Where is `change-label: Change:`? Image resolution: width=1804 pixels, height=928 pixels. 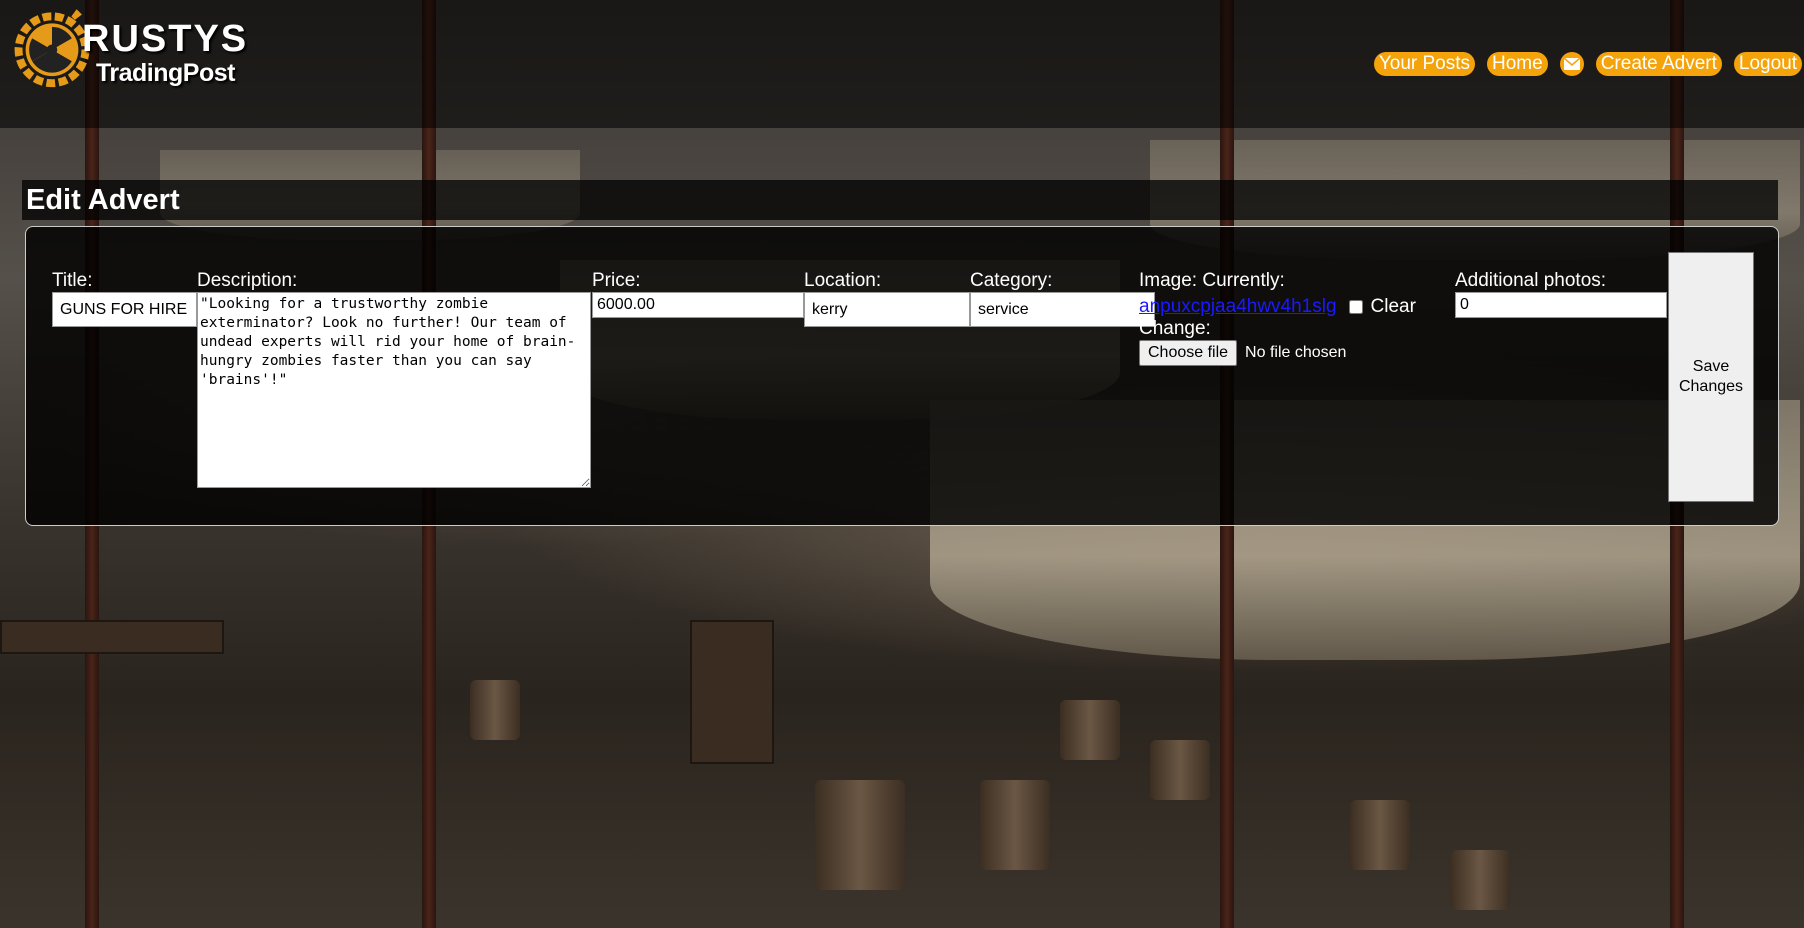 change-label: Change: is located at coordinates (1175, 328).